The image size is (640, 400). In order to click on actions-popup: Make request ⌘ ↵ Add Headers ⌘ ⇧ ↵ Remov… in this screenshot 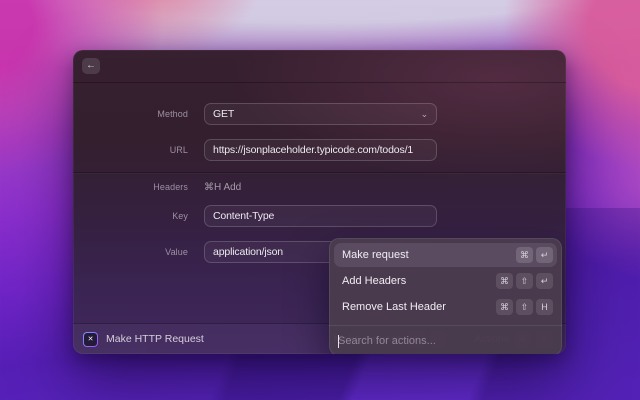, I will do `click(445, 296)`.